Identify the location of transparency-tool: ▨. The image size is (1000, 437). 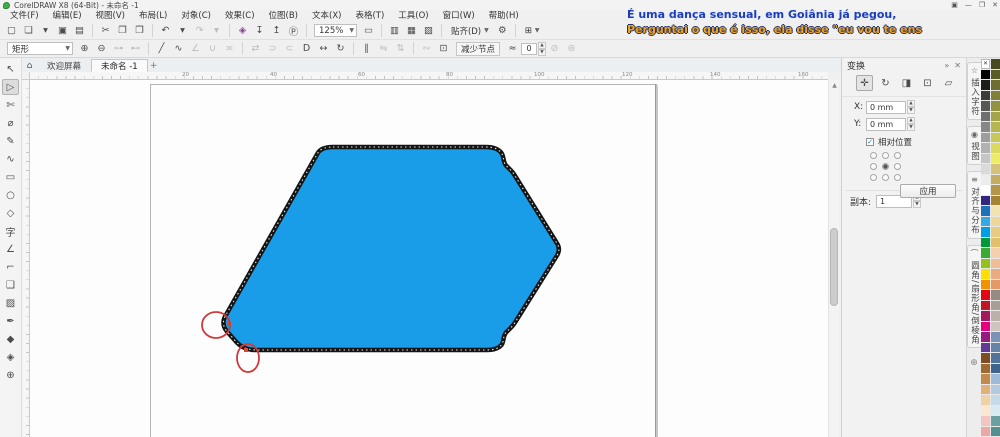
(10, 303).